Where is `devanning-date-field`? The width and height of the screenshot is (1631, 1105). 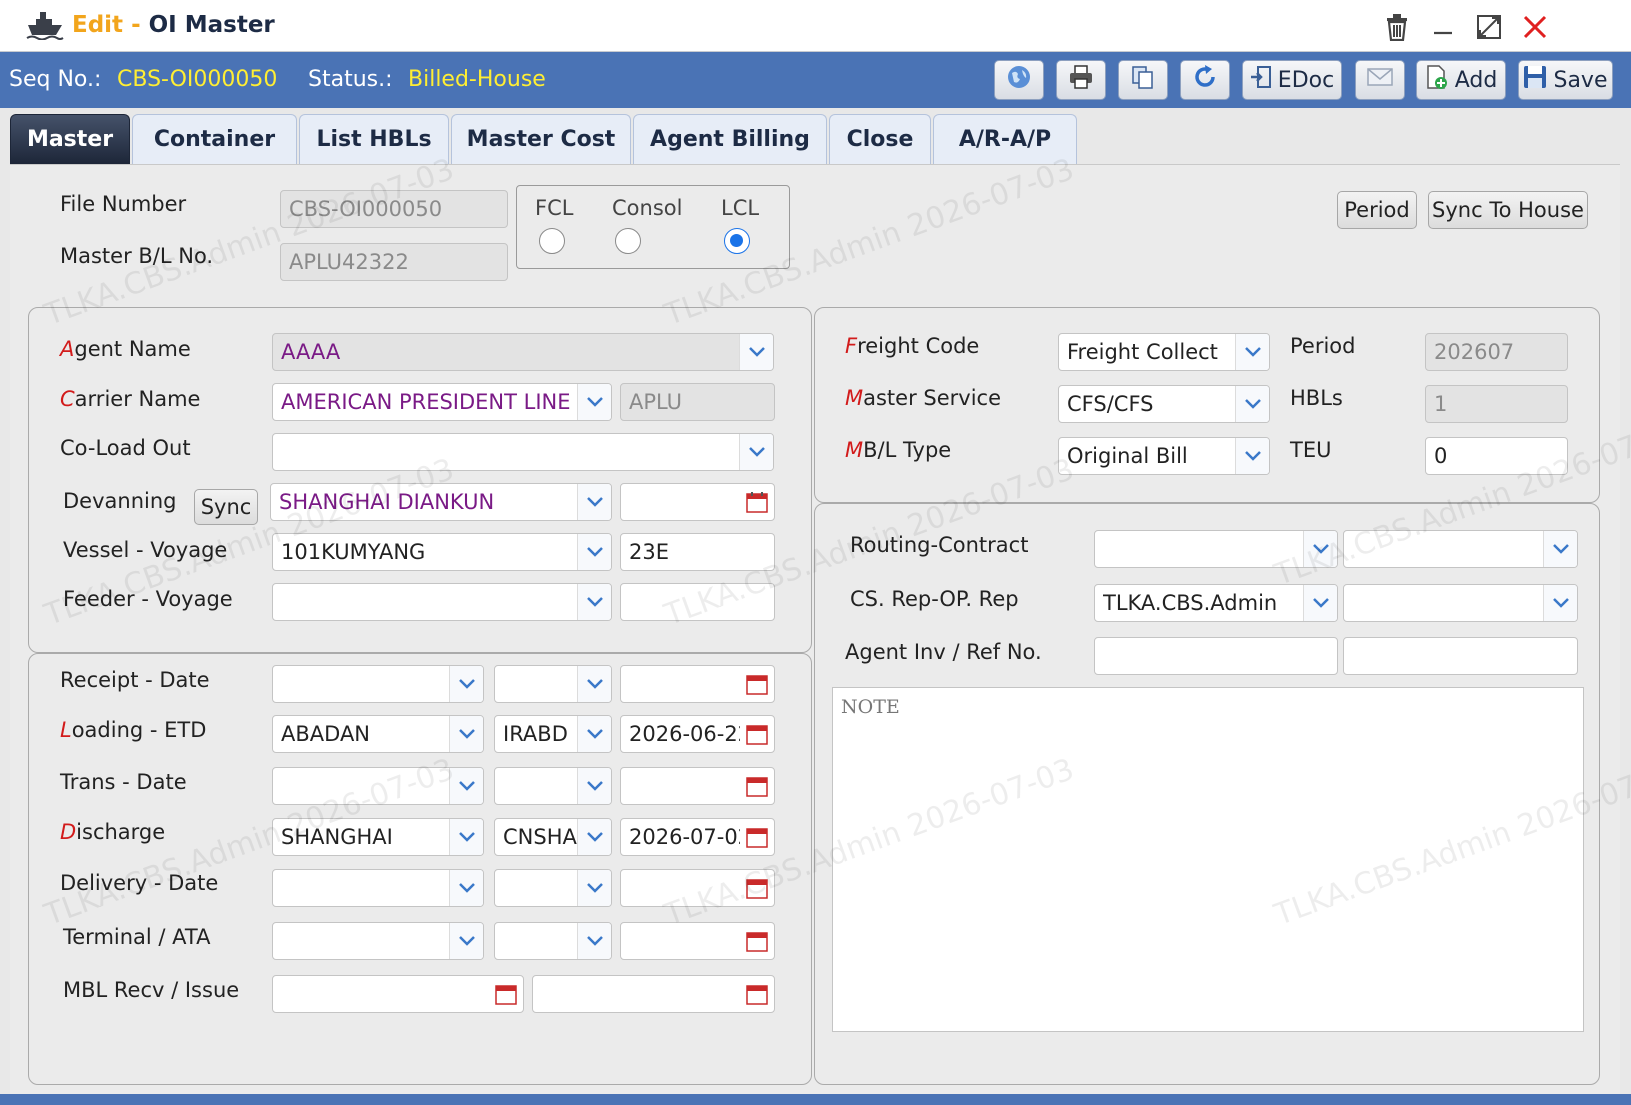 devanning-date-field is located at coordinates (697, 502).